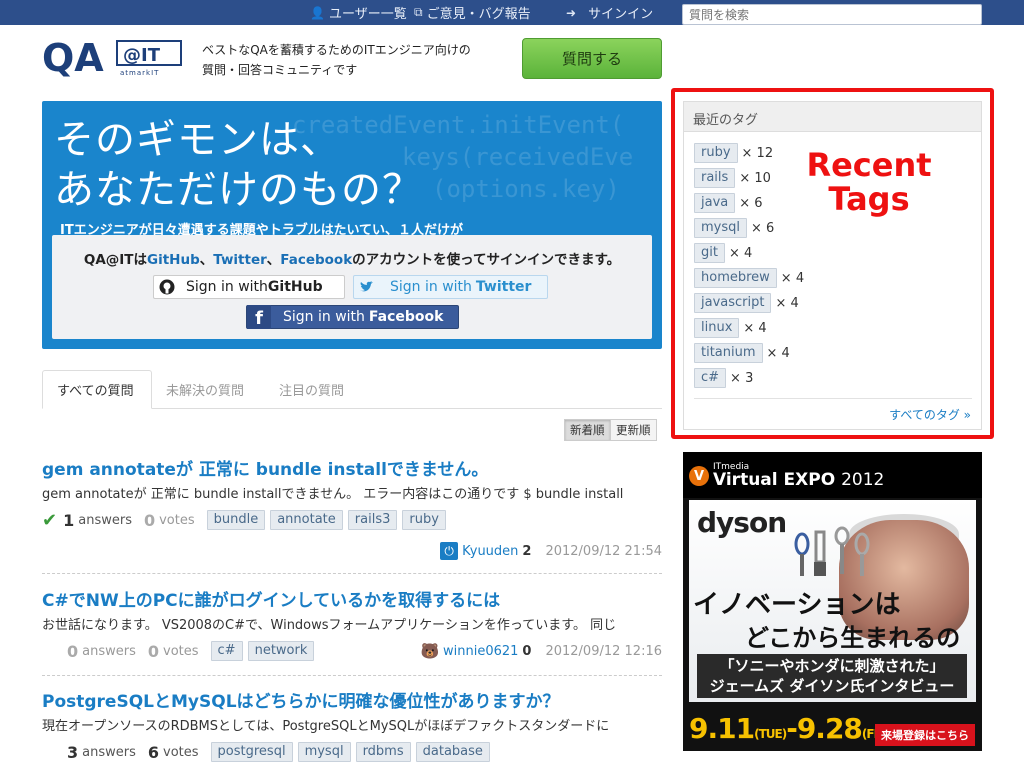 This screenshot has height=768, width=1024. I want to click on question-tag: annotate, so click(306, 520).